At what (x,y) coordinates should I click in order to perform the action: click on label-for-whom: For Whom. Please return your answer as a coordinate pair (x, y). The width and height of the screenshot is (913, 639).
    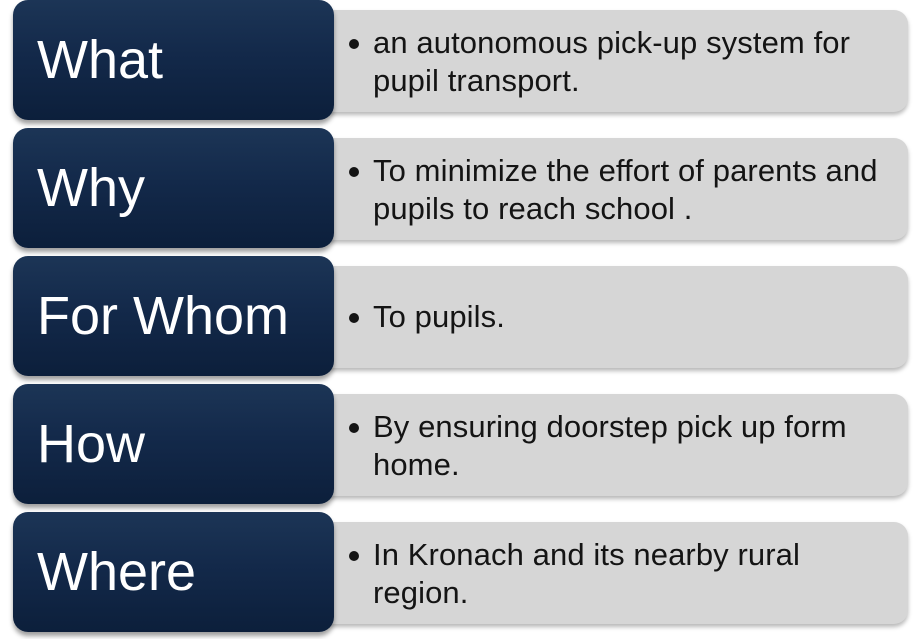
    Looking at the image, I should click on (163, 316).